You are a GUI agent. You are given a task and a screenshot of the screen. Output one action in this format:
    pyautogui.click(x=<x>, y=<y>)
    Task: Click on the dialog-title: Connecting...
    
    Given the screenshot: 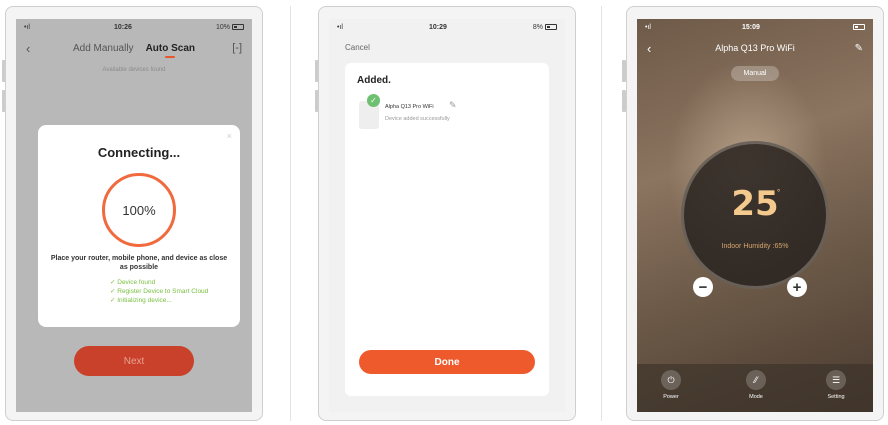 What is the action you would take?
    pyautogui.click(x=139, y=152)
    